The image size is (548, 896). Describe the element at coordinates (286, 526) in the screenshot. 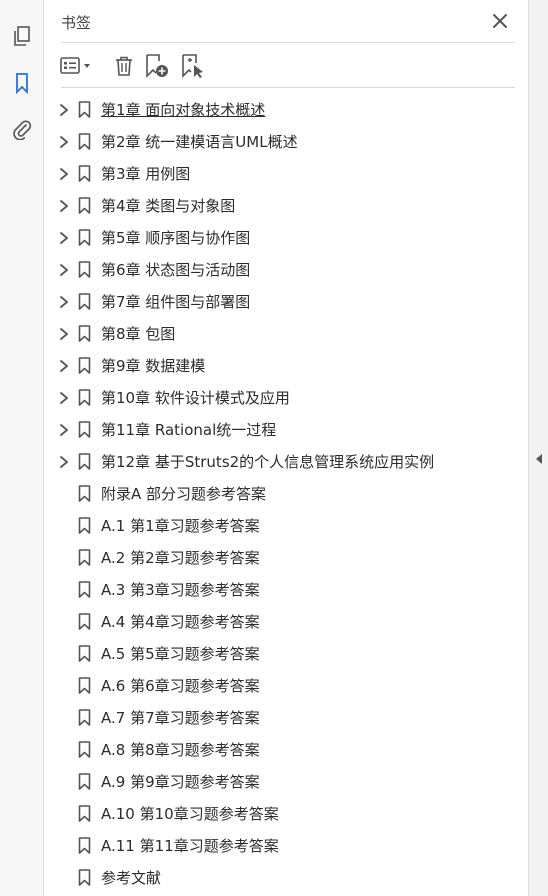

I see `bookmark-row: A.1 第1章习题参考答案` at that location.